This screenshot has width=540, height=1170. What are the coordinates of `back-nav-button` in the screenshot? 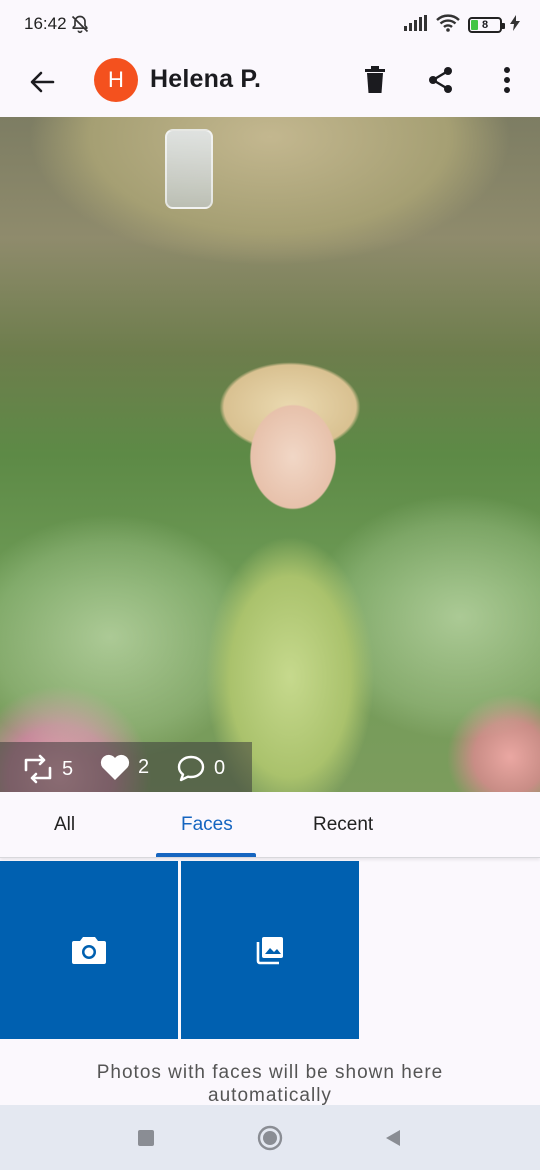 It's located at (393, 1138).